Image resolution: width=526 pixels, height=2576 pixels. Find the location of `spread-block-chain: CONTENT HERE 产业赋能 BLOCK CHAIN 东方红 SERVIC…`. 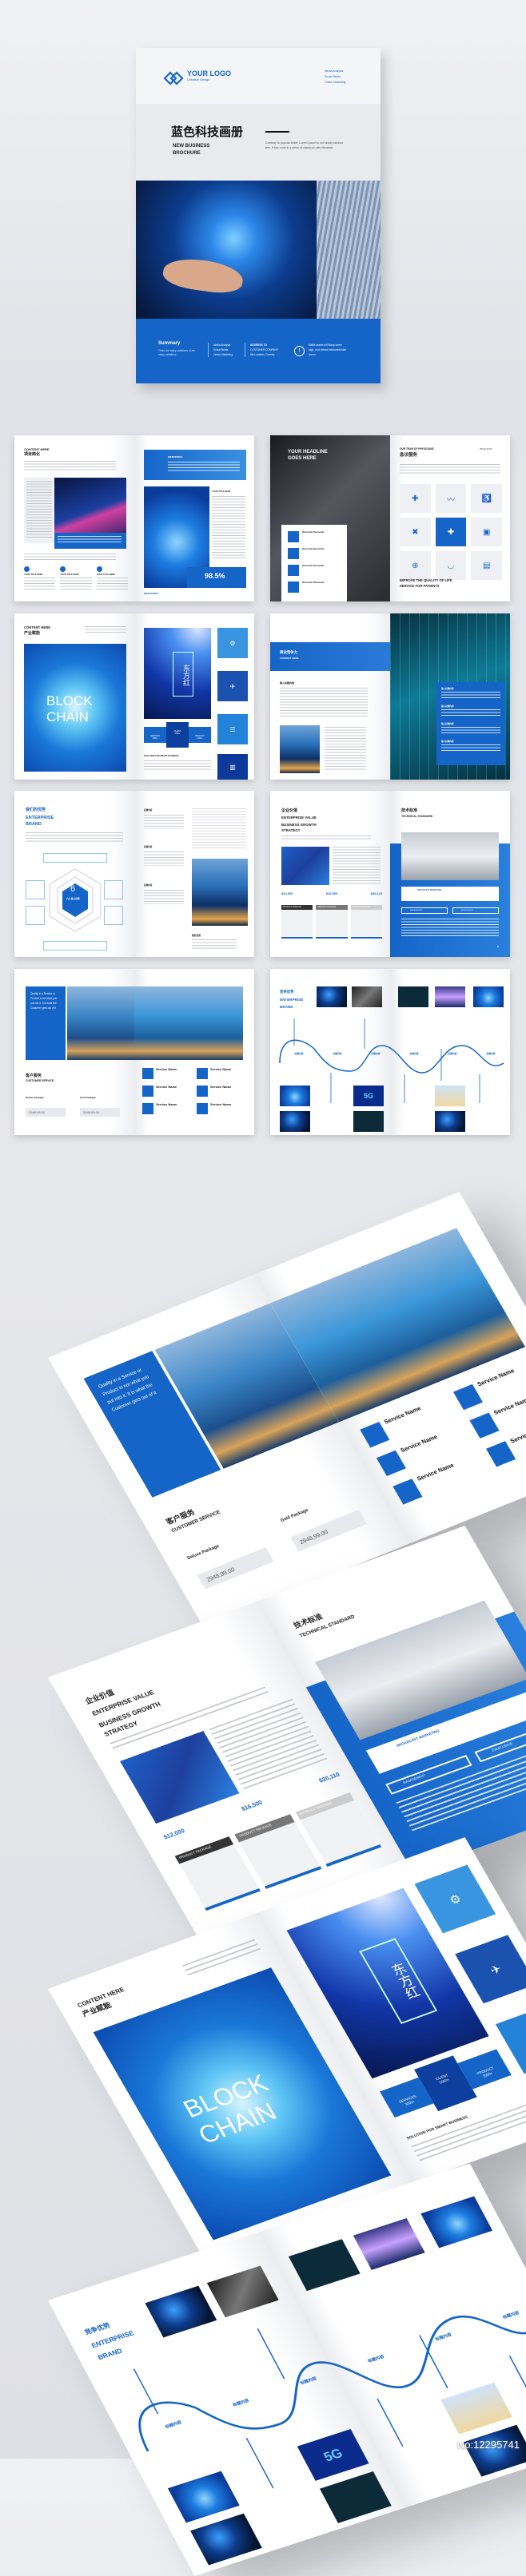

spread-block-chain: CONTENT HERE 产业赋能 BLOCK CHAIN 东方红 SERVIC… is located at coordinates (134, 696).